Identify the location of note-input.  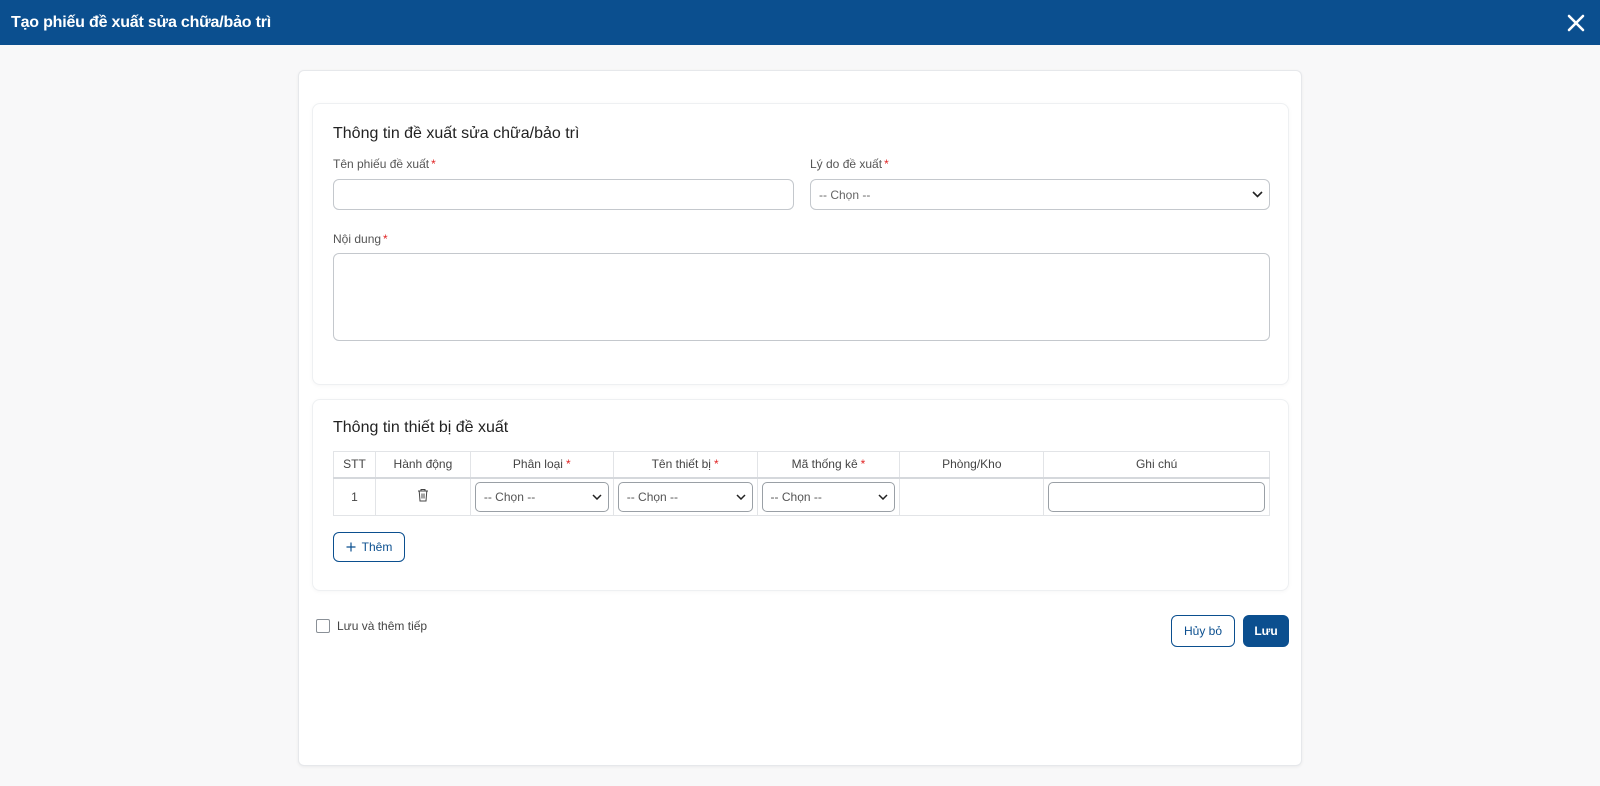
(1156, 496).